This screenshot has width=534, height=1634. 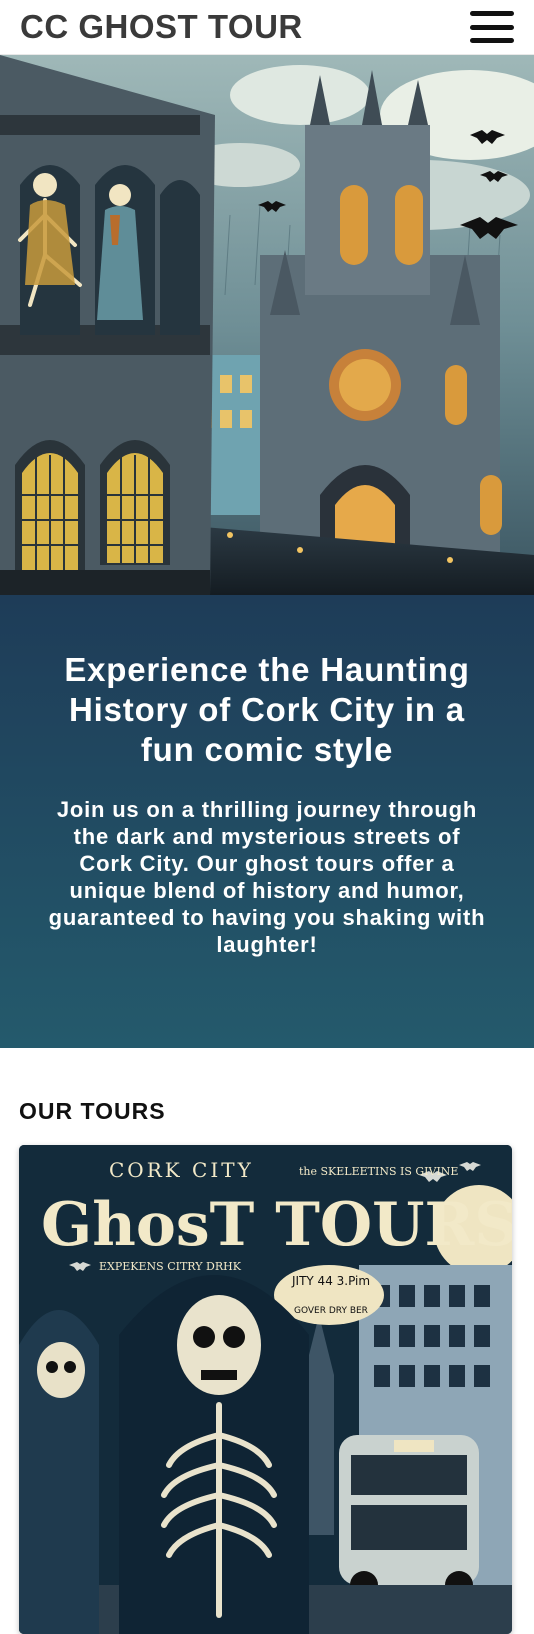 I want to click on site-header: CC GHOST TOUR, so click(x=267, y=27).